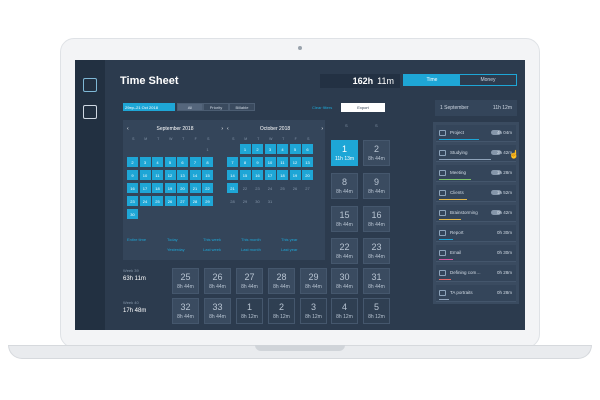 The height and width of the screenshot is (400, 600). Describe the element at coordinates (476, 273) in the screenshot. I see `project-row: Defining com… 0h 28m` at that location.